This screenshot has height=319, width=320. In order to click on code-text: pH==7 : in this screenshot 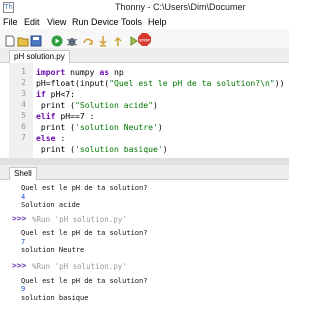, I will do `click(75, 116)`.